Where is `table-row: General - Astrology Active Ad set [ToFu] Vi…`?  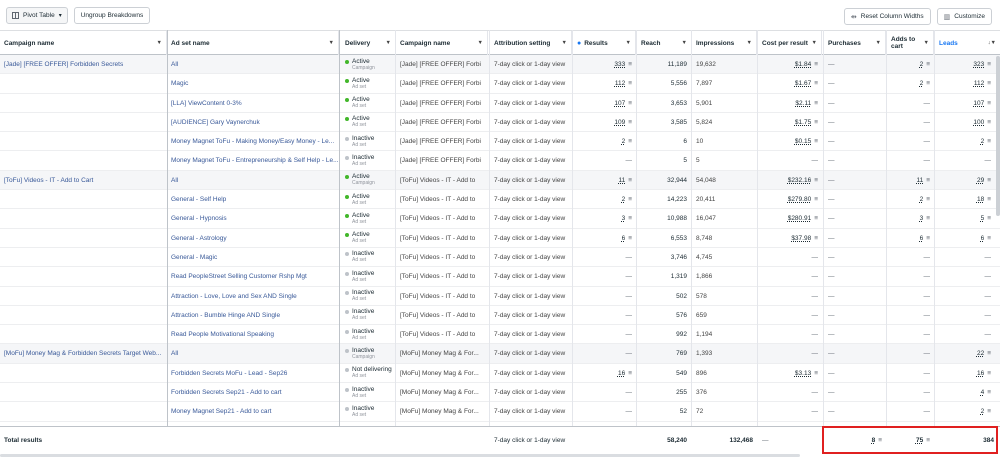 table-row: General - Astrology Active Ad set [ToFu] Vi… is located at coordinates (500, 238).